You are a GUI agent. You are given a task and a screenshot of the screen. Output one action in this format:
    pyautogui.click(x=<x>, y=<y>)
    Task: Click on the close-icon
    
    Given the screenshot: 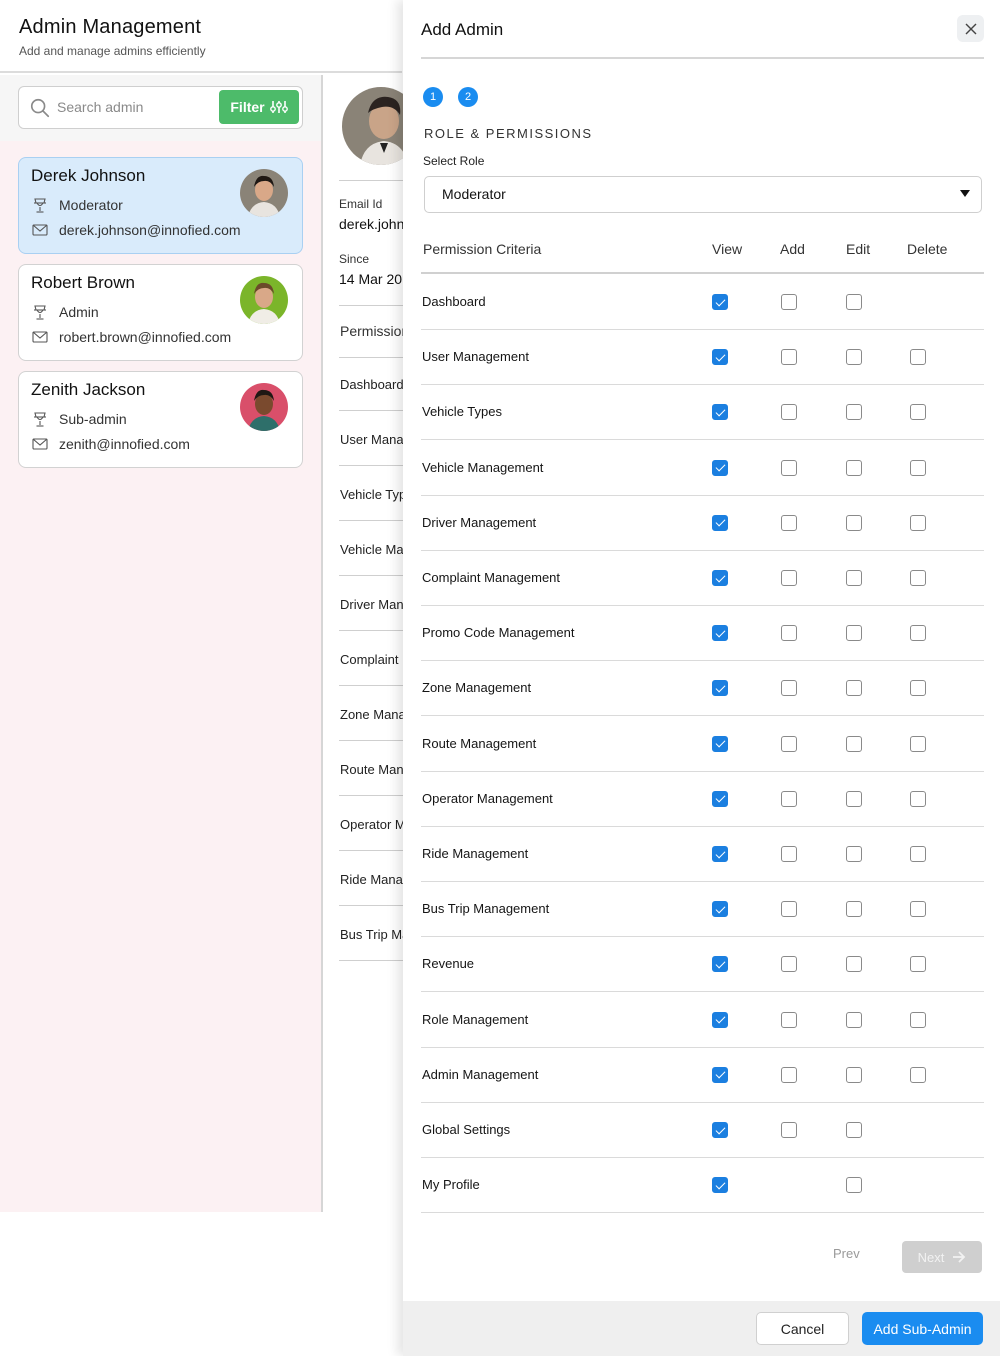 What is the action you would take?
    pyautogui.click(x=970, y=28)
    